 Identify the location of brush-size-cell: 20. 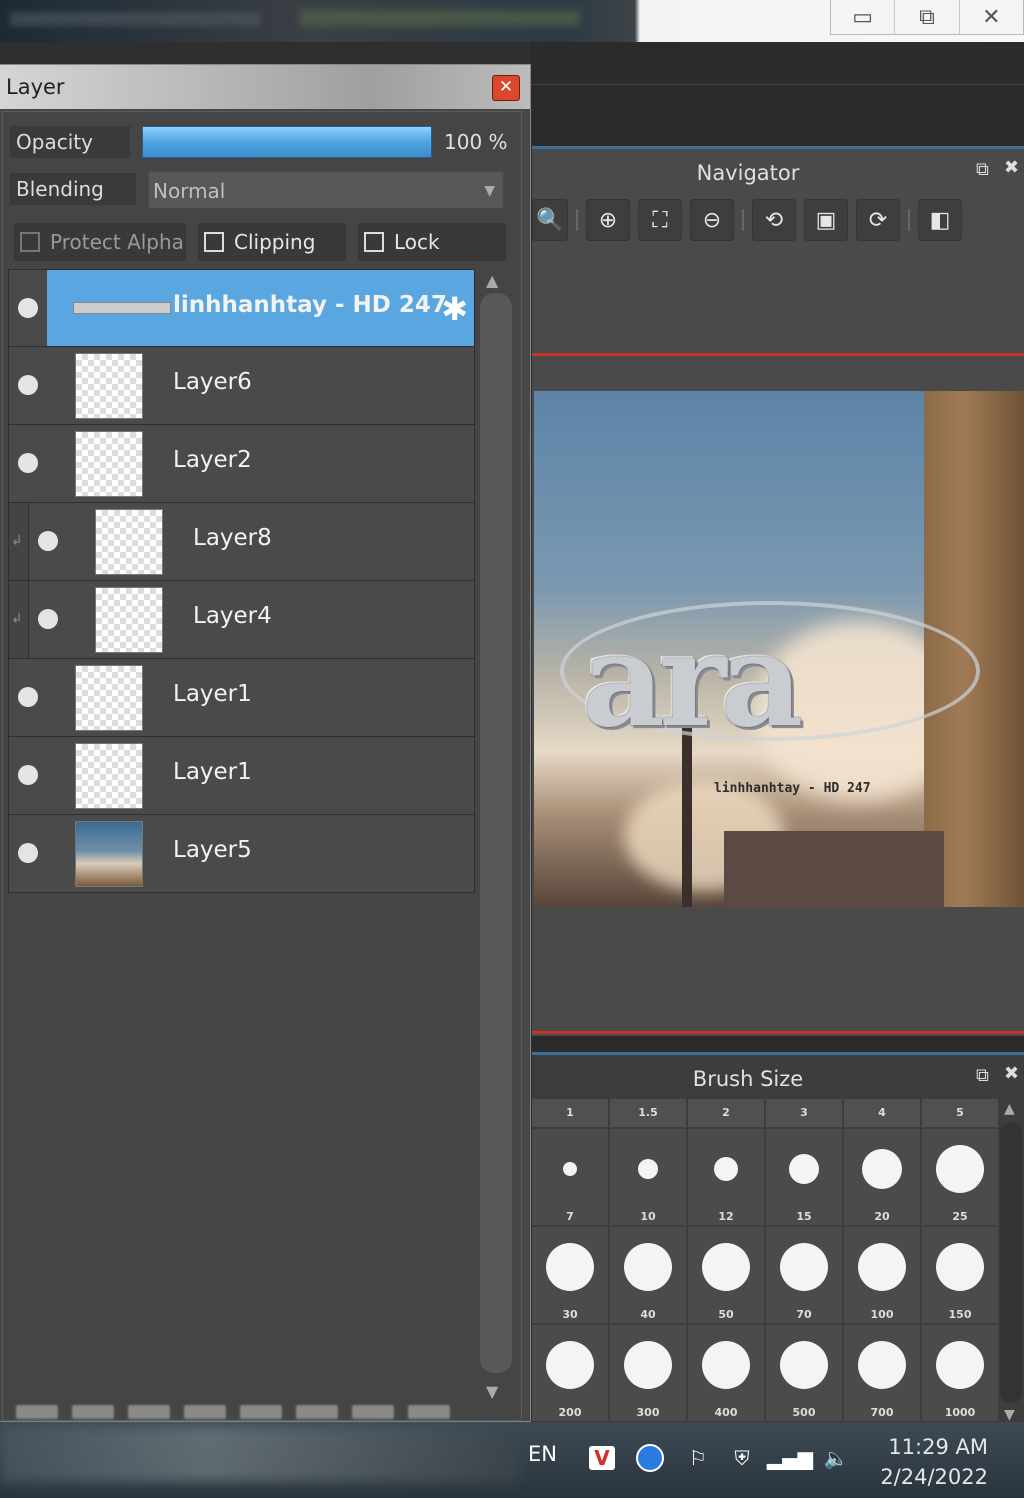
(882, 1177).